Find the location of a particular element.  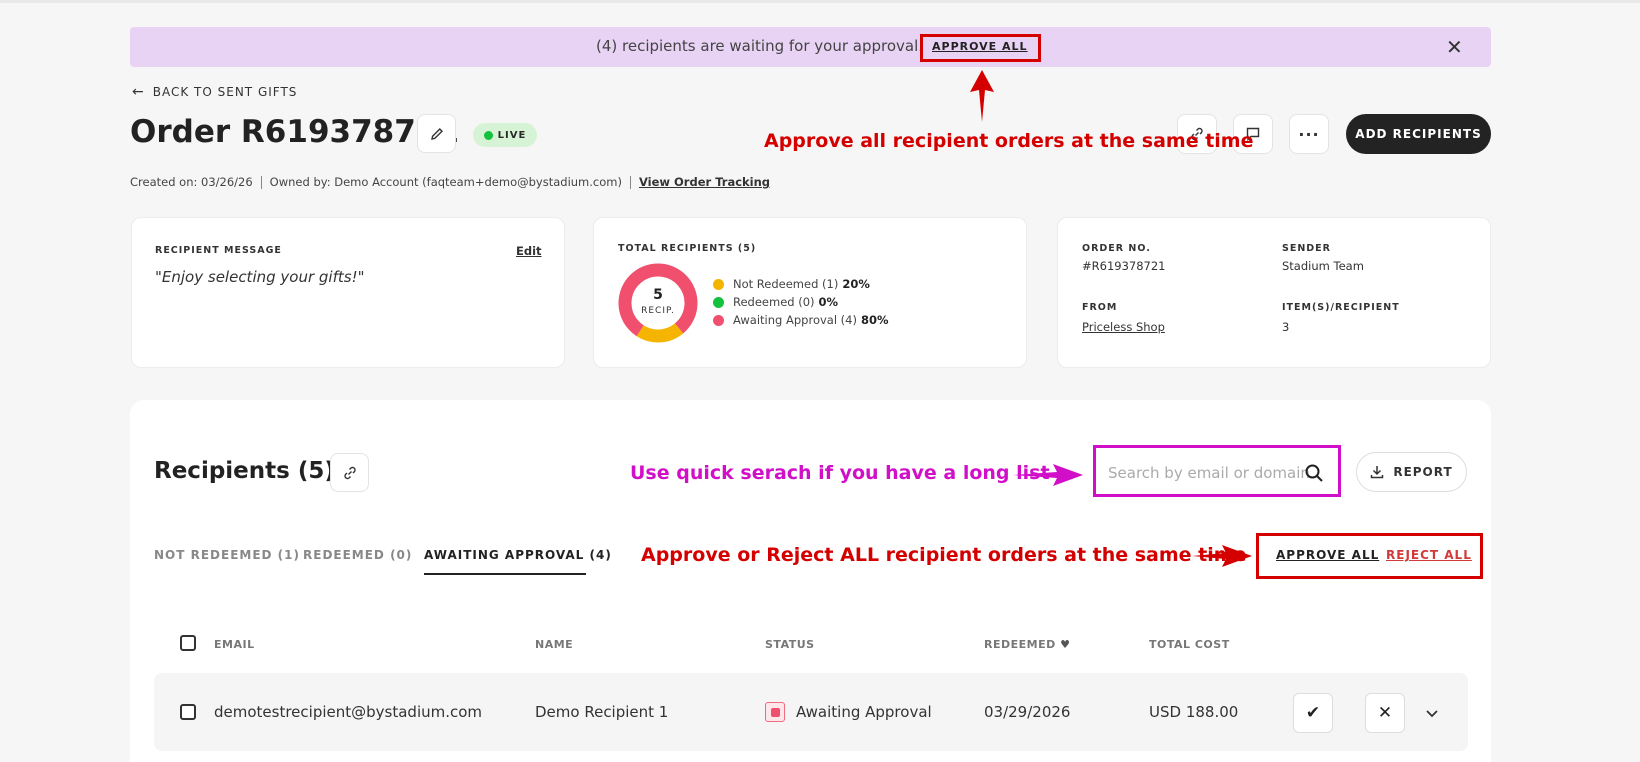

annotation-arrow-right-red is located at coordinates (1222, 556).